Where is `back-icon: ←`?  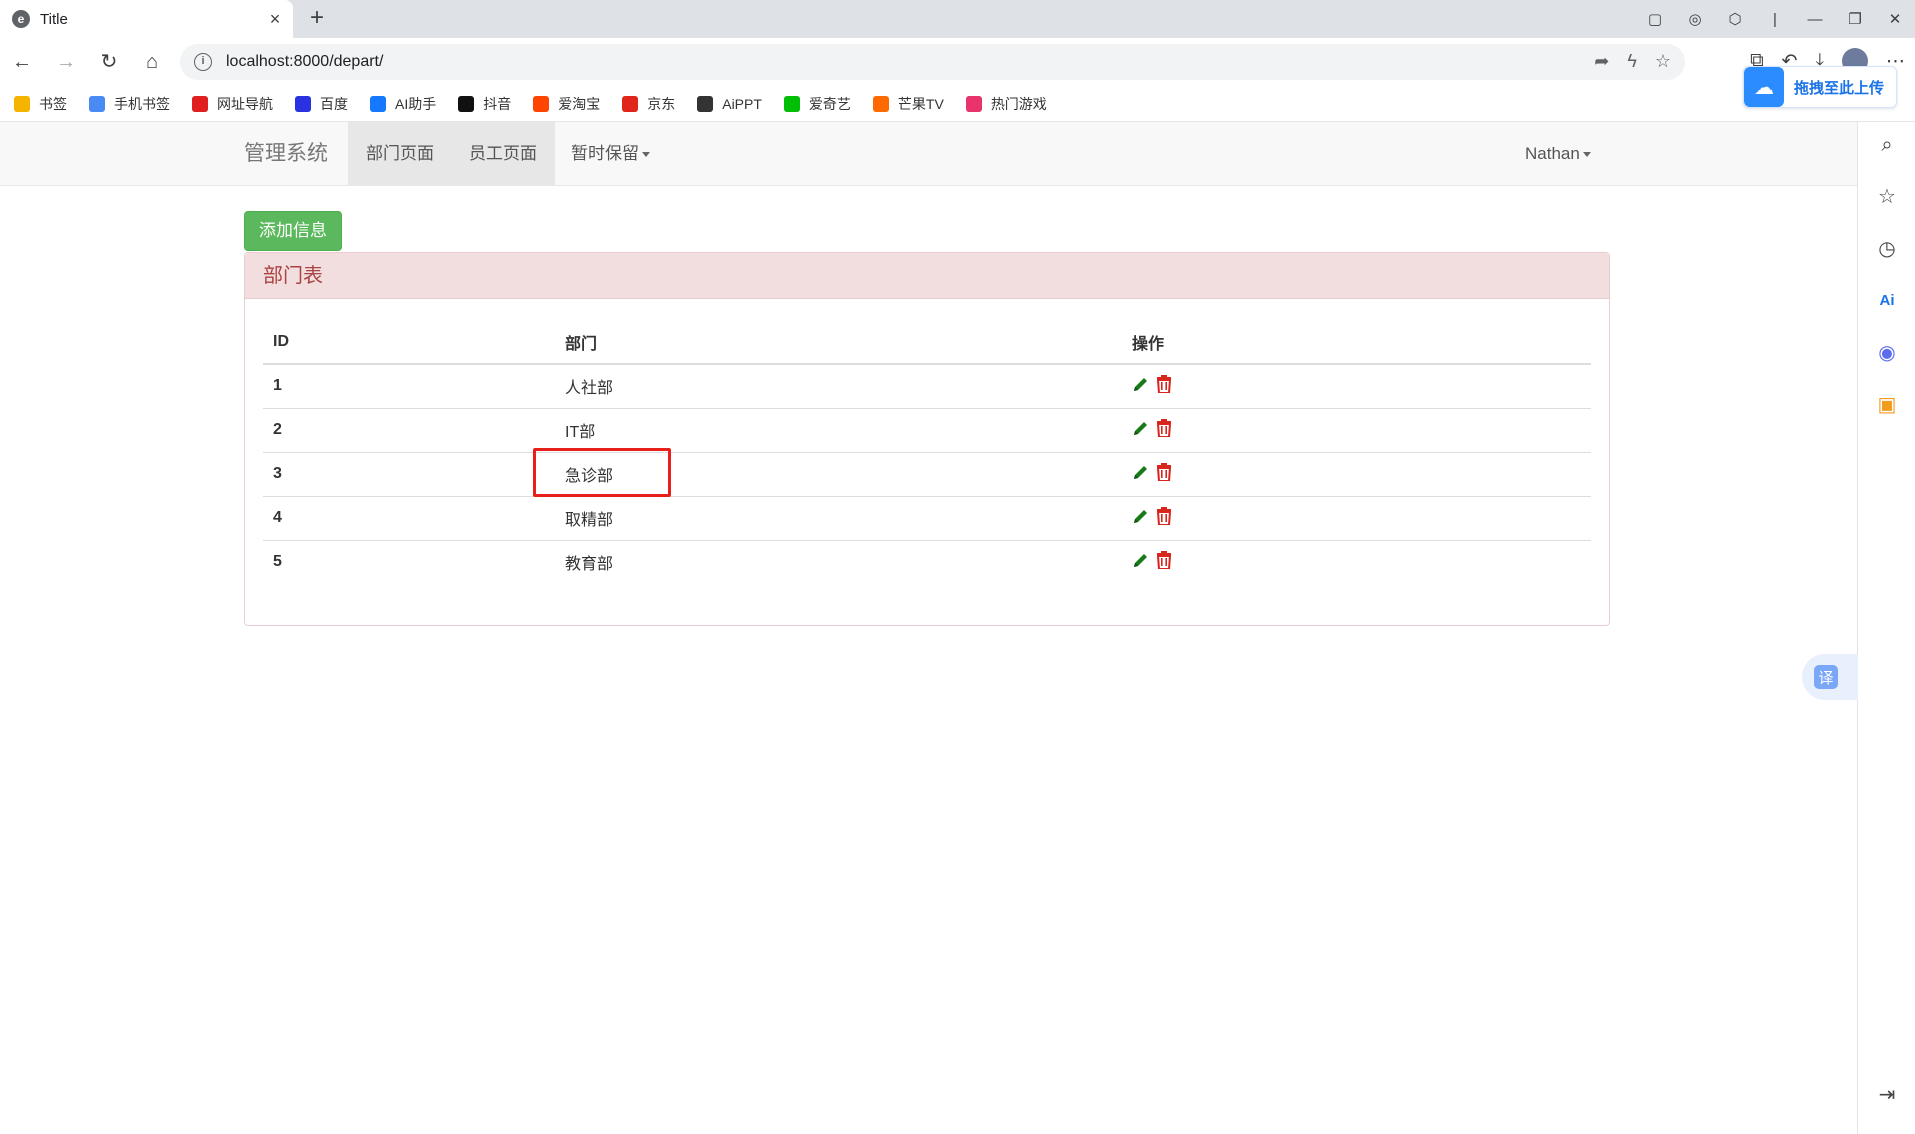 back-icon: ← is located at coordinates (22, 62).